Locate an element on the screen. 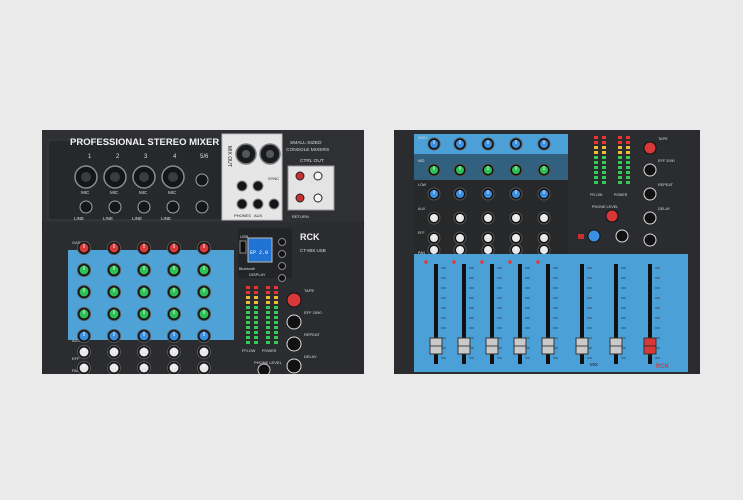 The height and width of the screenshot is (500, 743). phone-level-knob is located at coordinates (264, 368).